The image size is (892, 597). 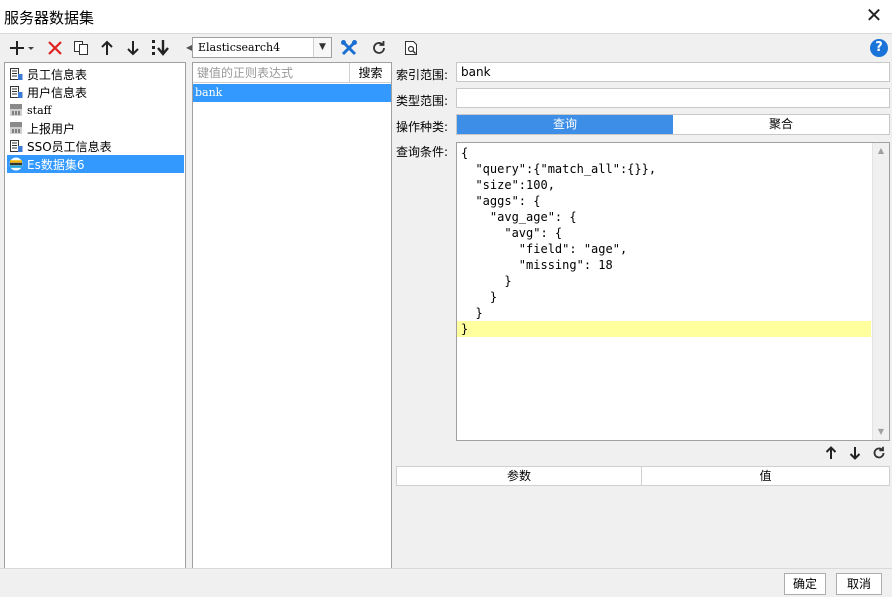 I want to click on param-down-button, so click(x=855, y=453).